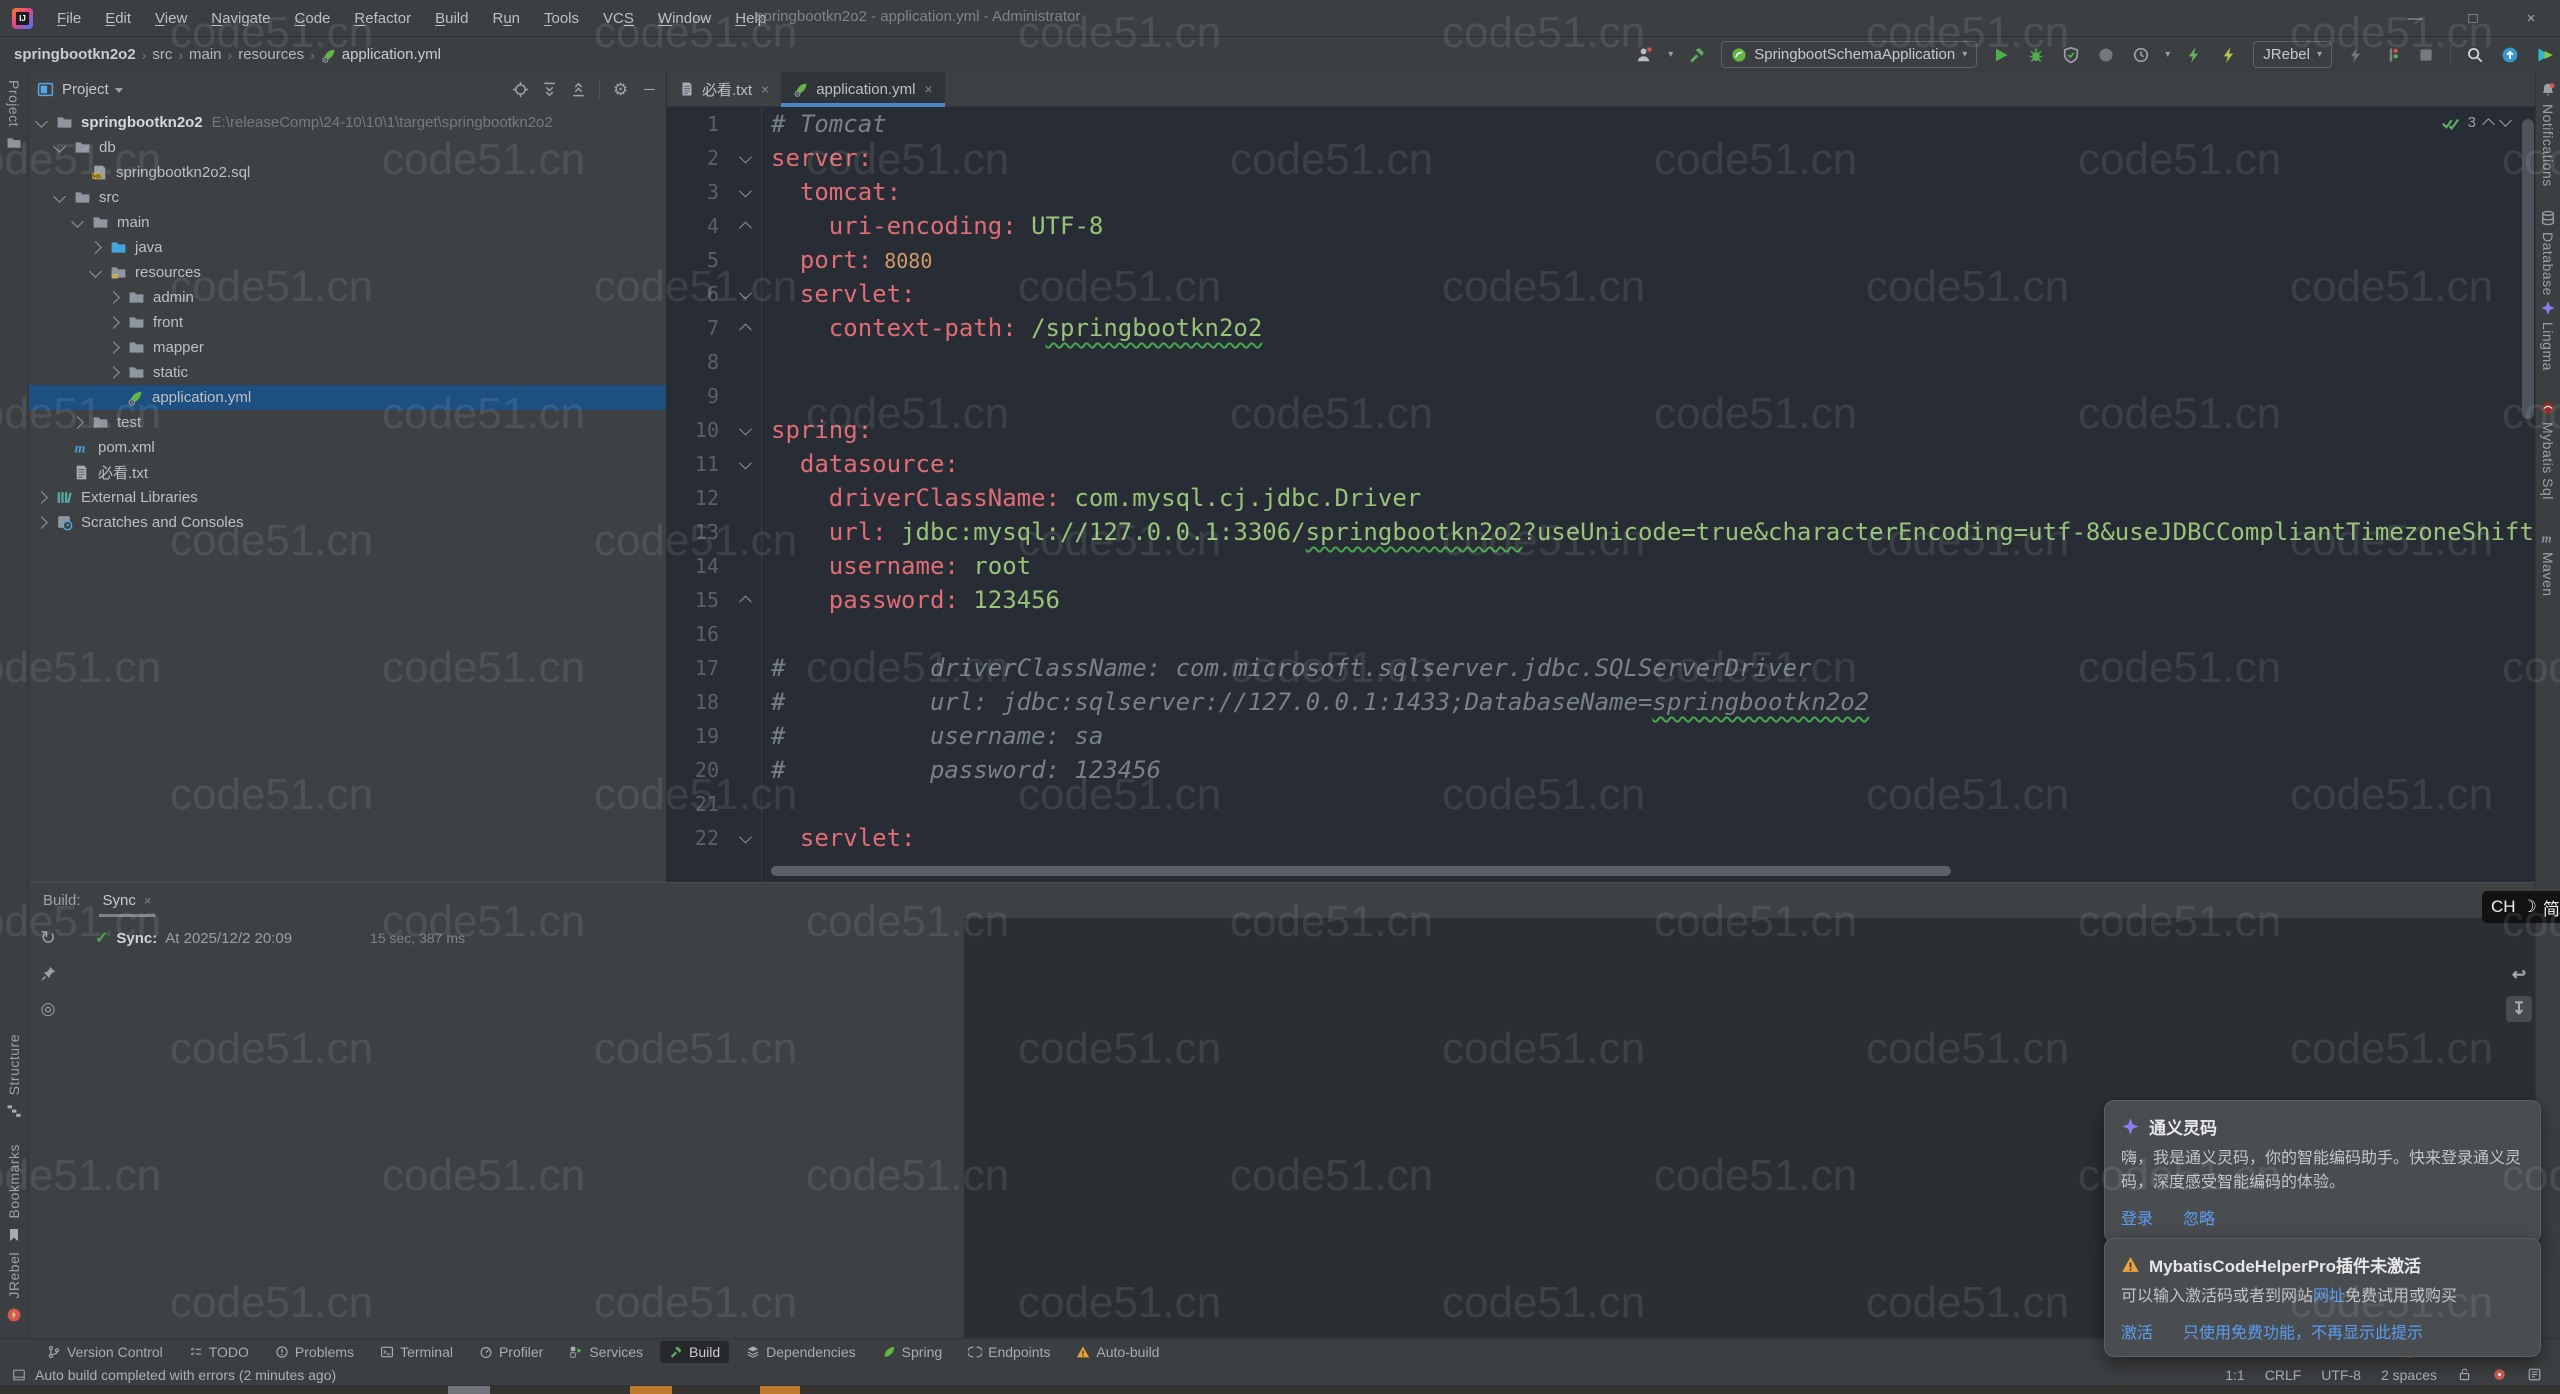  I want to click on code-line: 7 context-path: /springbootkn2o2, so click(1601, 328).